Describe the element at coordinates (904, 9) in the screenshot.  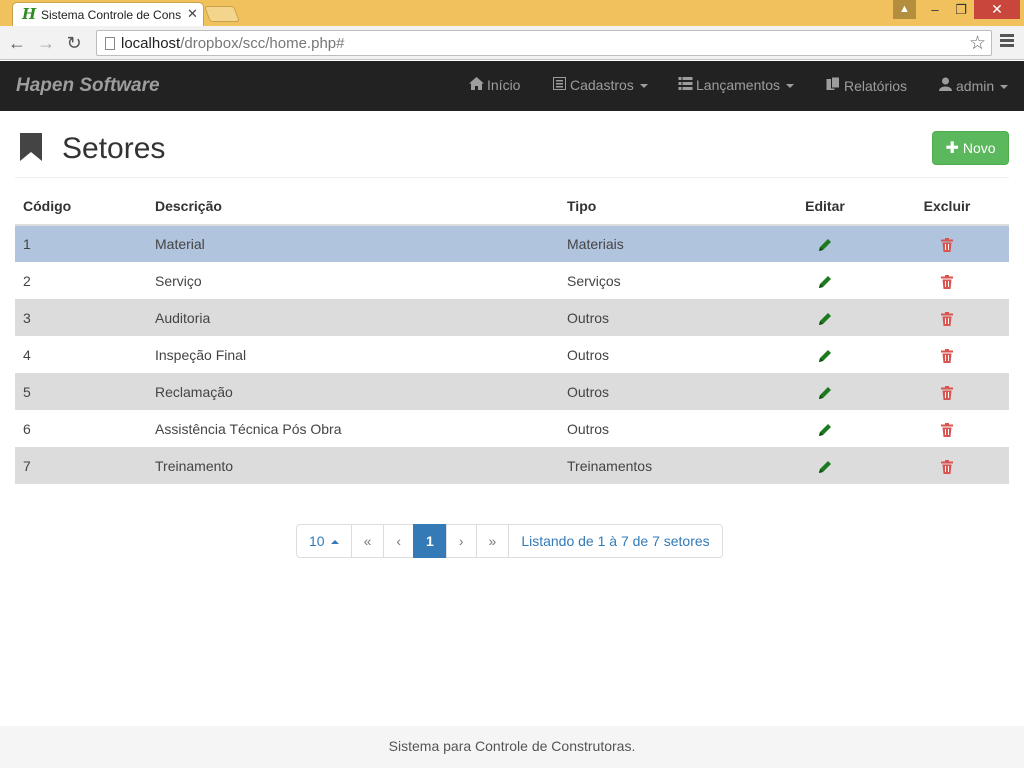
I see `profile-icon: ▲` at that location.